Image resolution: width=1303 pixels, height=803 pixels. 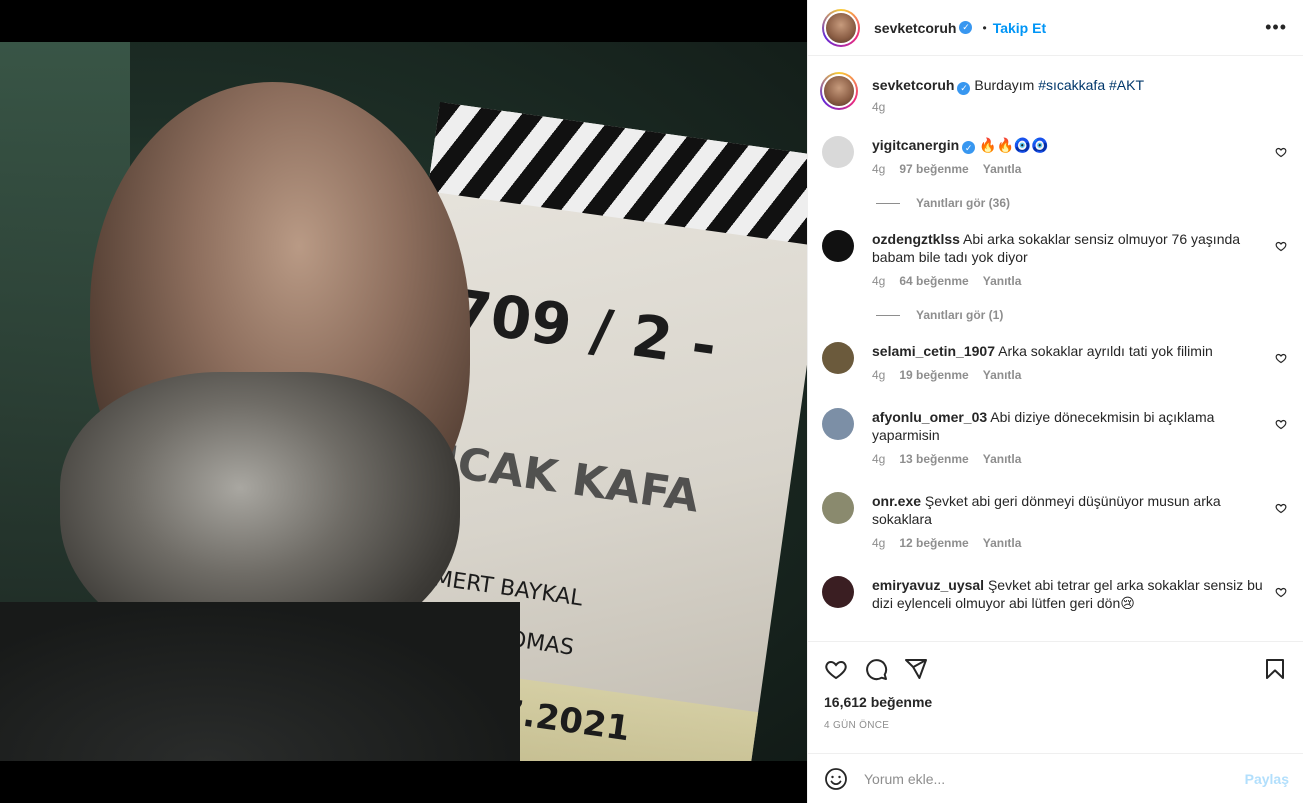 What do you see at coordinates (933, 169) in the screenshot?
I see `comment-likes: 97 beğenme` at bounding box center [933, 169].